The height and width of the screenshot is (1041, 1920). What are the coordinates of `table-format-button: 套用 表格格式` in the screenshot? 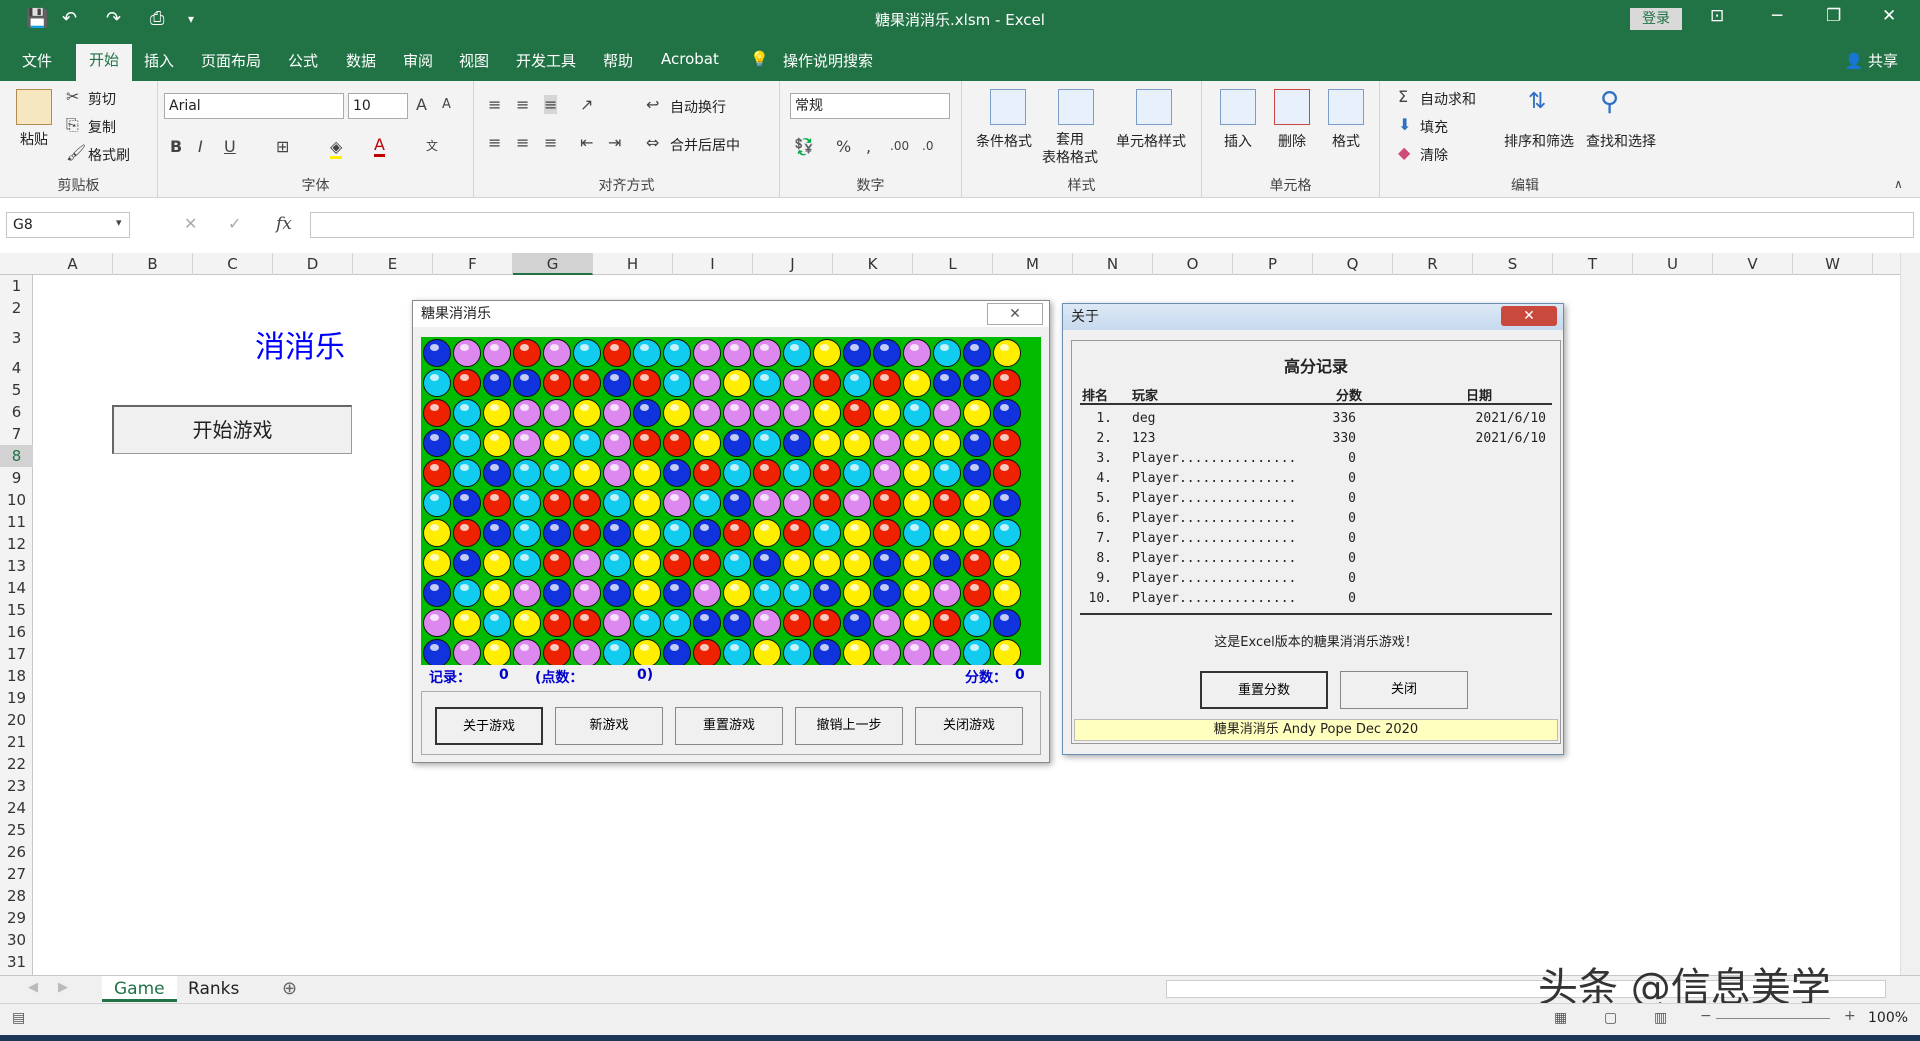 It's located at (1070, 149).